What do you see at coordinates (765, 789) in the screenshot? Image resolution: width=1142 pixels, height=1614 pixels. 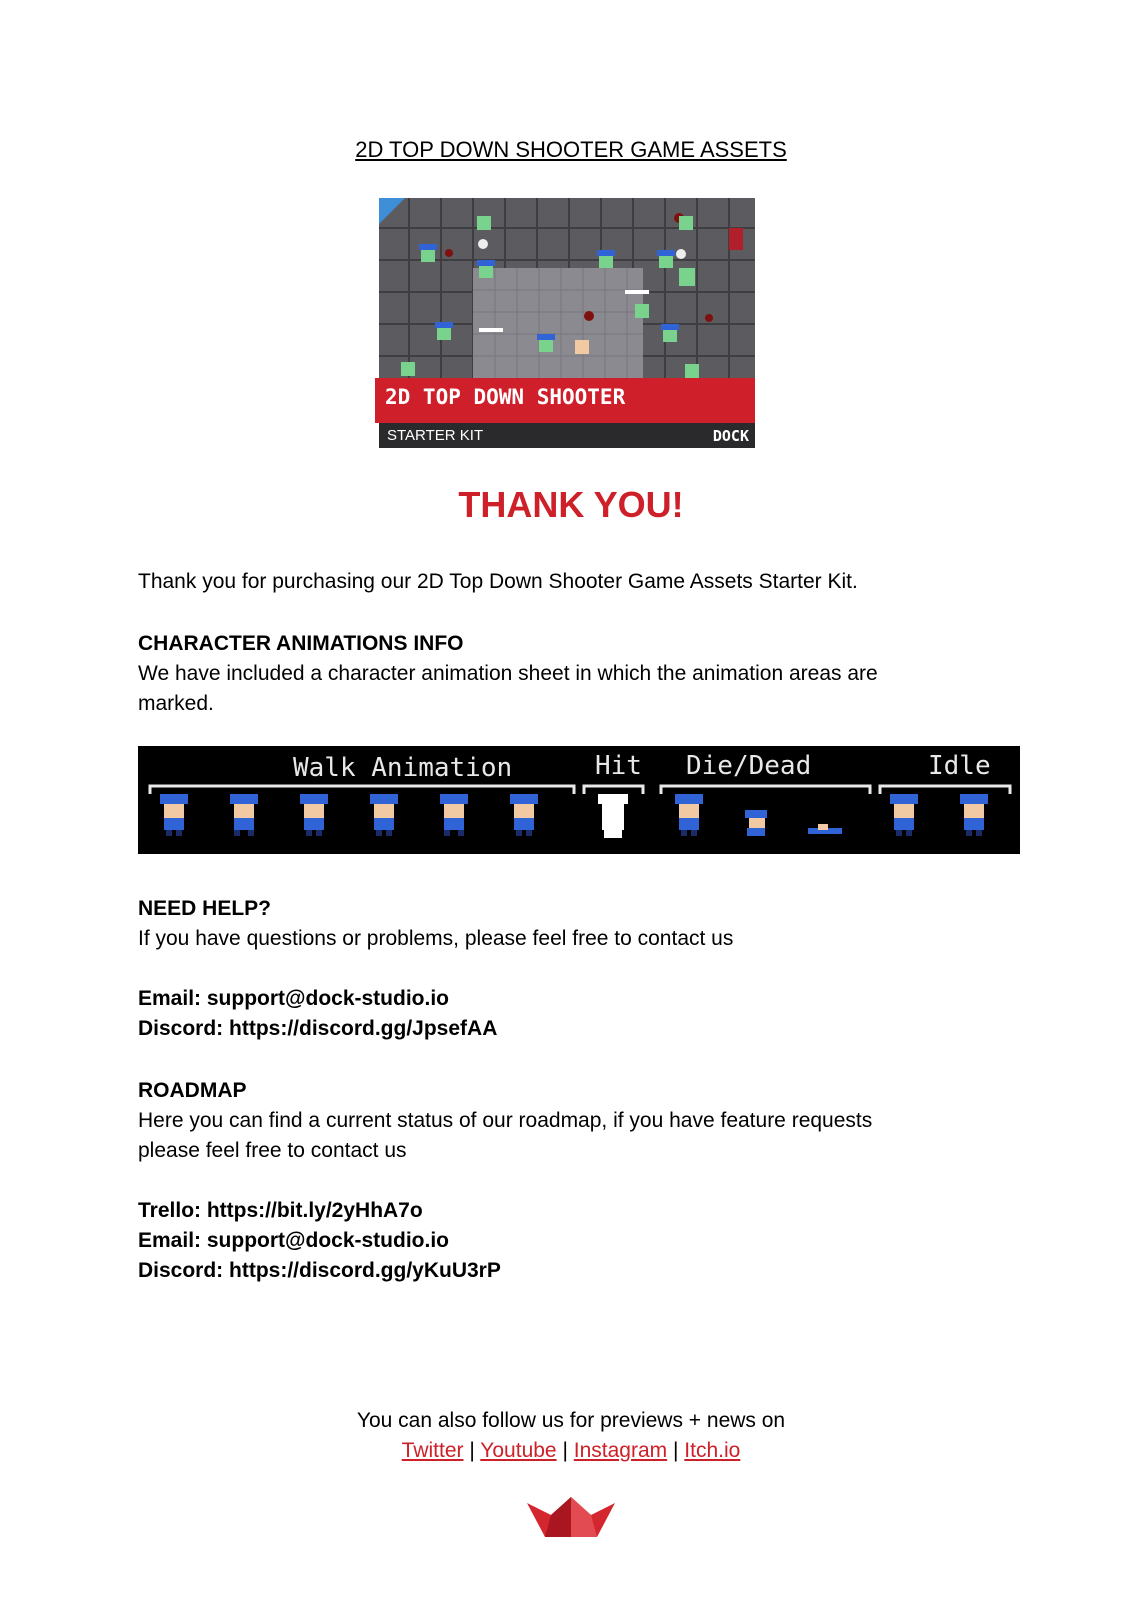 I see `die-bracket` at bounding box center [765, 789].